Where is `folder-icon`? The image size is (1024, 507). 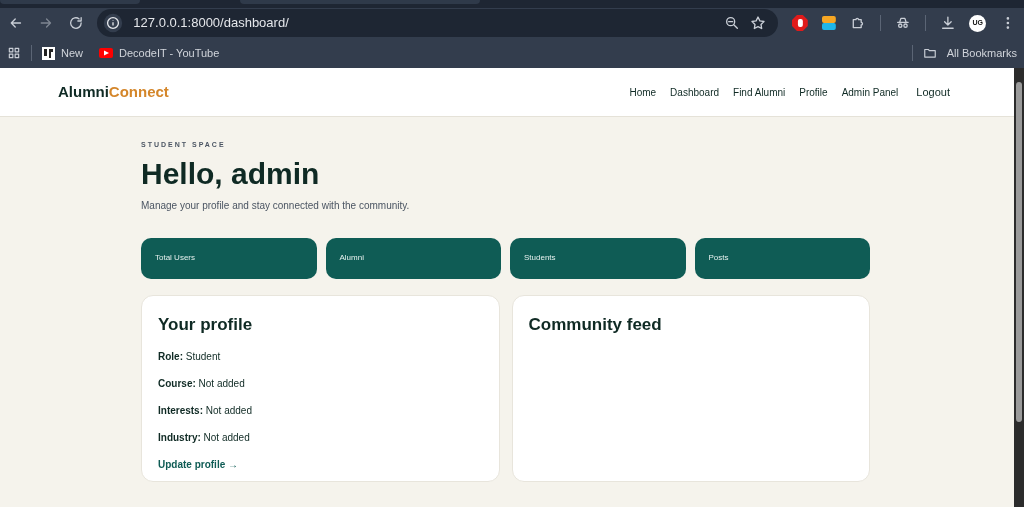 folder-icon is located at coordinates (929, 53).